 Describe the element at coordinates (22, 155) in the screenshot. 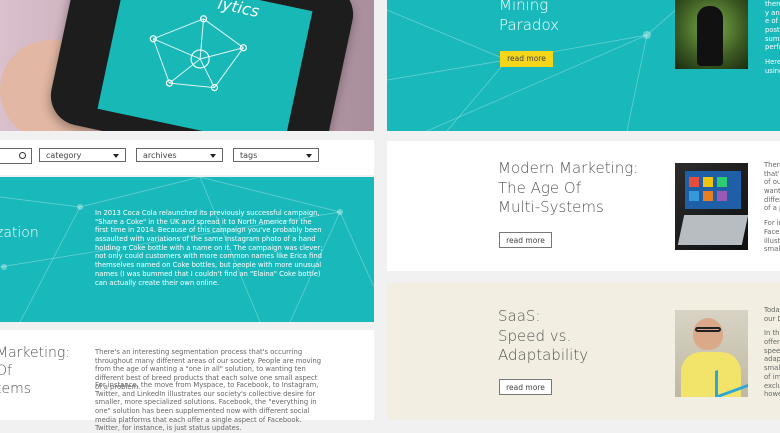

I see `search-icon` at that location.